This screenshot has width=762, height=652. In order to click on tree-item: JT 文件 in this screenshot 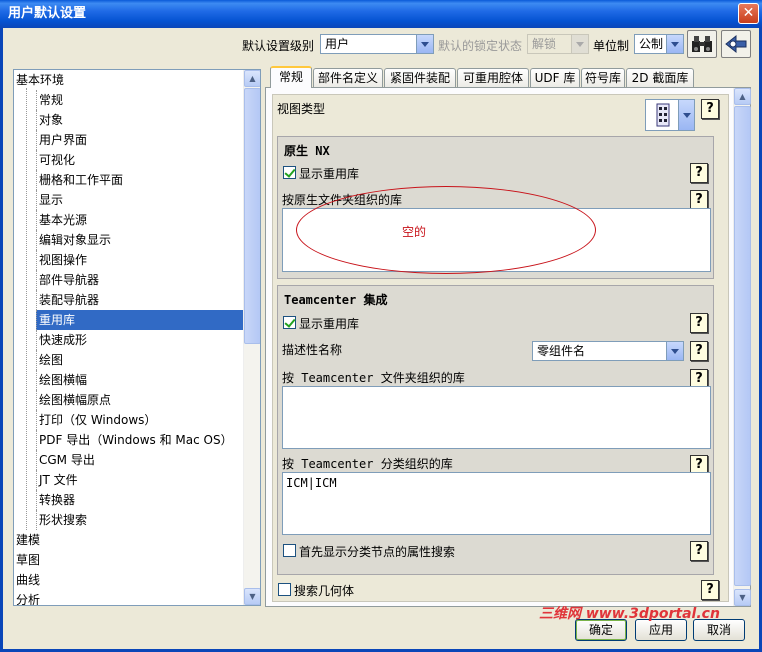, I will do `click(140, 480)`.